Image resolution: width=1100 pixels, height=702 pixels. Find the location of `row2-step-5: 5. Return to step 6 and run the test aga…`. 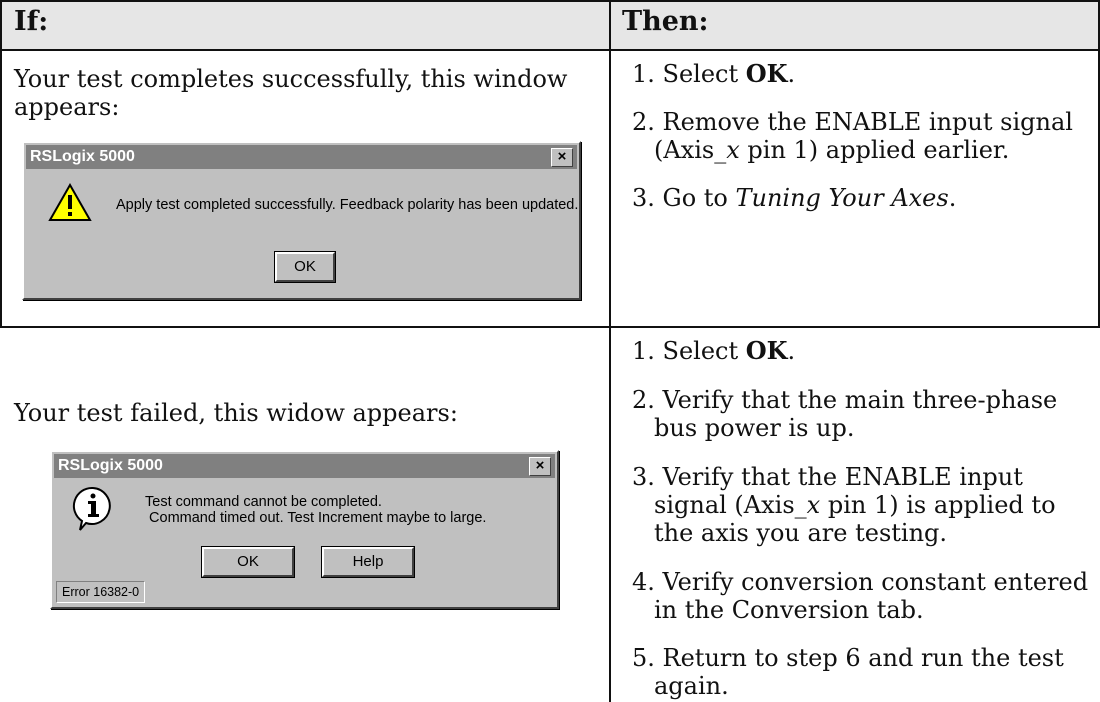

row2-step-5: 5. Return to step 6 and run the test aga… is located at coordinates (848, 672).